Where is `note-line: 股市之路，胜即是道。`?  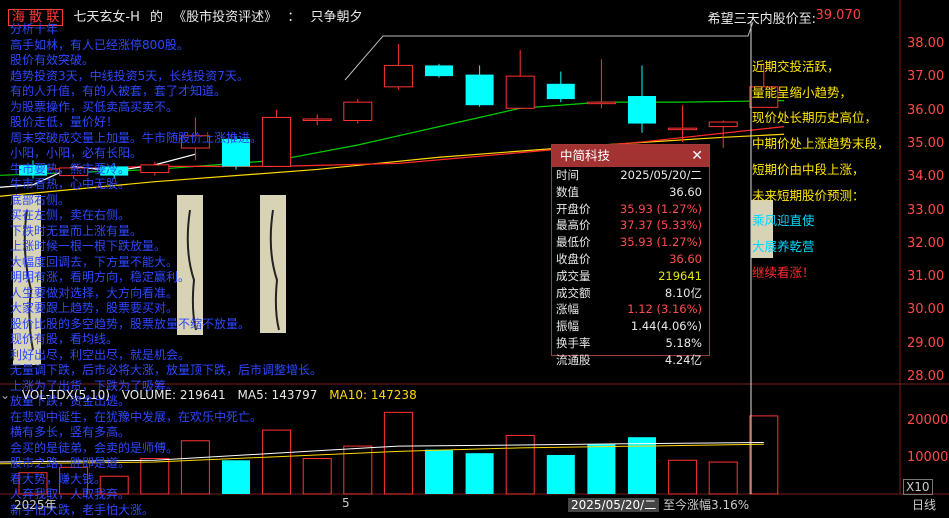
note-line: 股市之路，胜即是道。 is located at coordinates (175, 464).